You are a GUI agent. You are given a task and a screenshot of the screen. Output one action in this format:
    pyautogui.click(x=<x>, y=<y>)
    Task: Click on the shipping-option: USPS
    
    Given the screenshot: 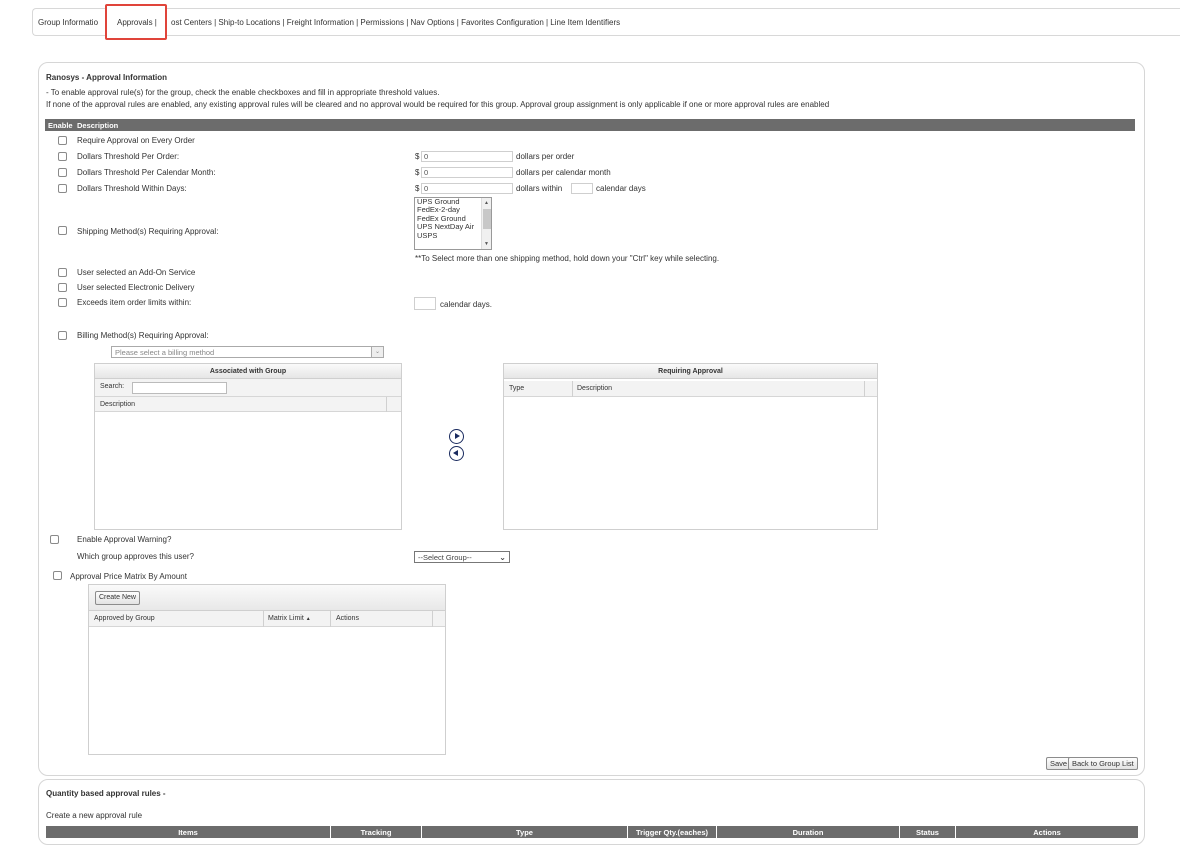 What is the action you would take?
    pyautogui.click(x=454, y=235)
    